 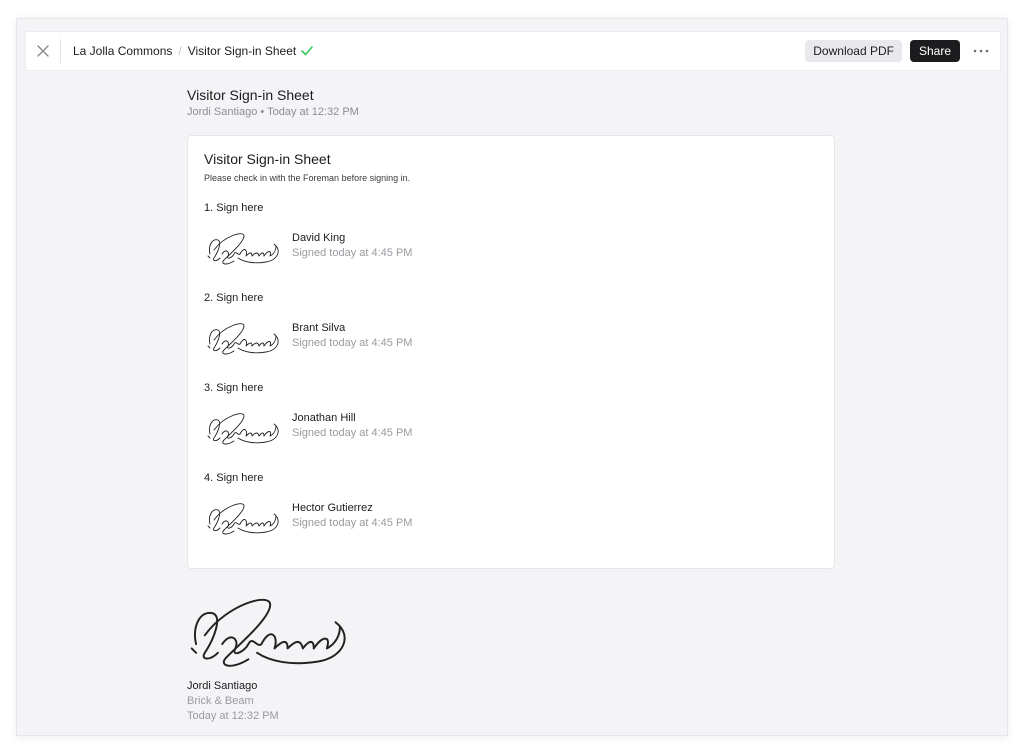 What do you see at coordinates (222, 112) in the screenshot?
I see `document-author: Jordi Santiago` at bounding box center [222, 112].